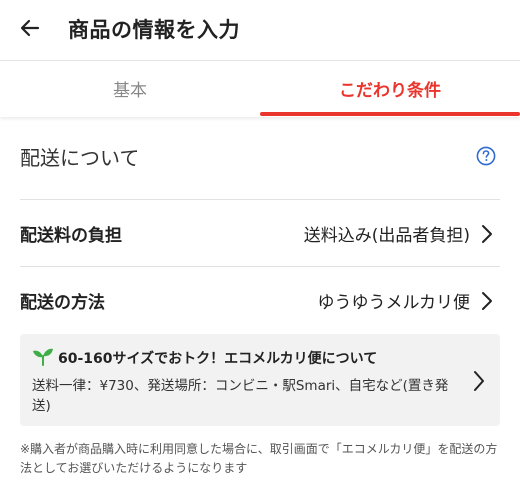 Image resolution: width=520 pixels, height=484 pixels. What do you see at coordinates (390, 88) in the screenshot?
I see `tab-preferences: こだわり条件` at bounding box center [390, 88].